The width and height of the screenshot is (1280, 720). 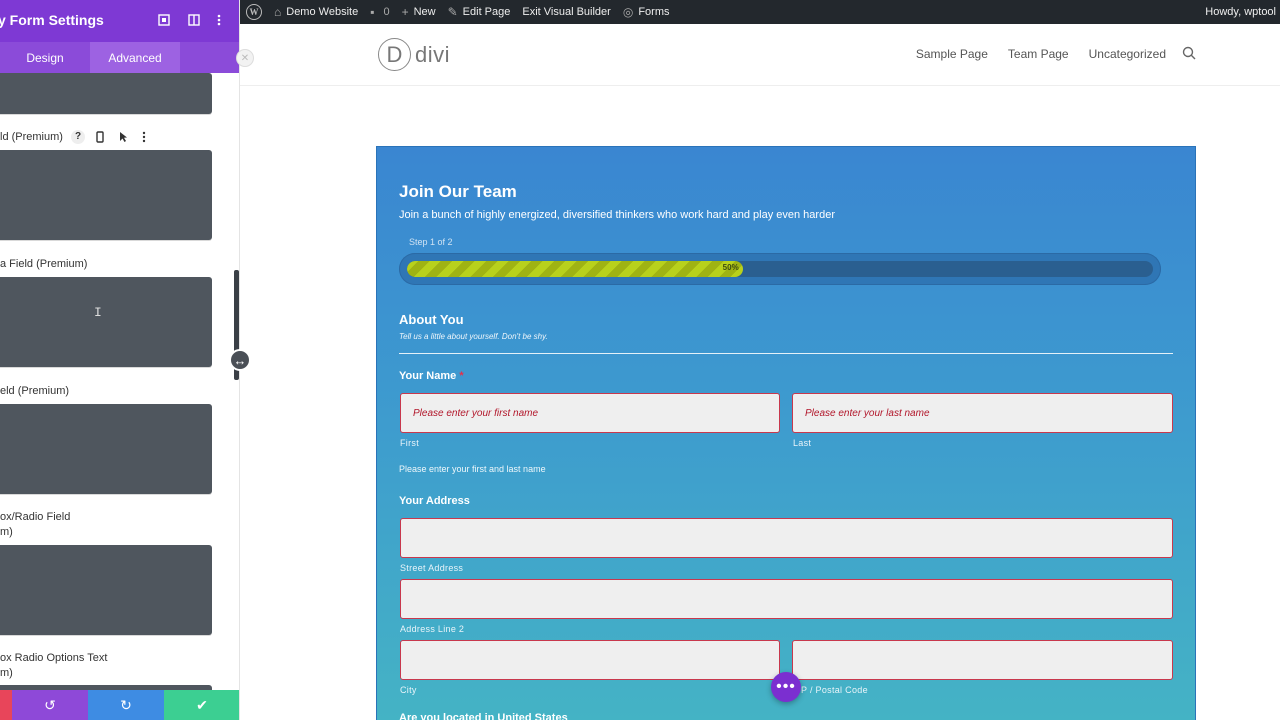 I want to click on progress-bar-track: 50%, so click(x=780, y=269).